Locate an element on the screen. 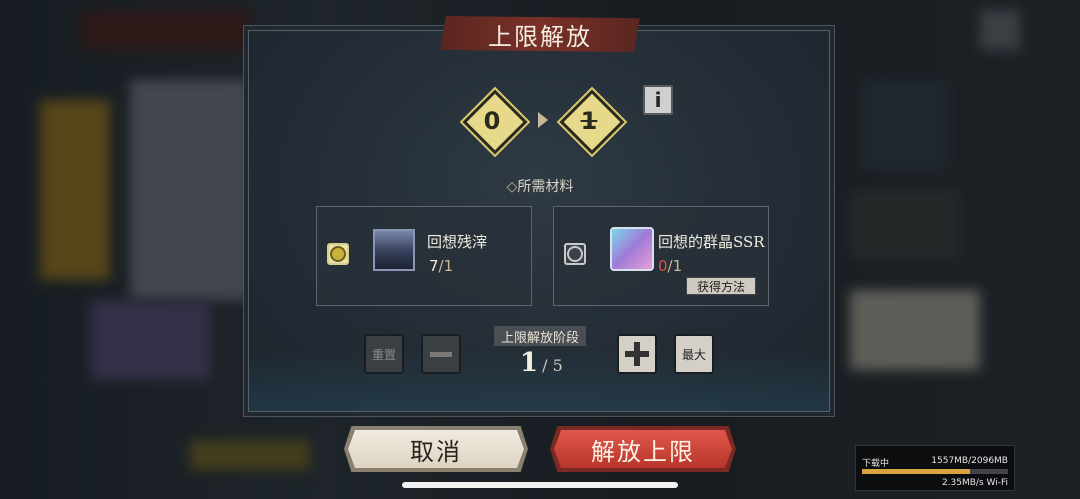 The width and height of the screenshot is (1080, 499). stage-value: 1/ 5 is located at coordinates (541, 363).